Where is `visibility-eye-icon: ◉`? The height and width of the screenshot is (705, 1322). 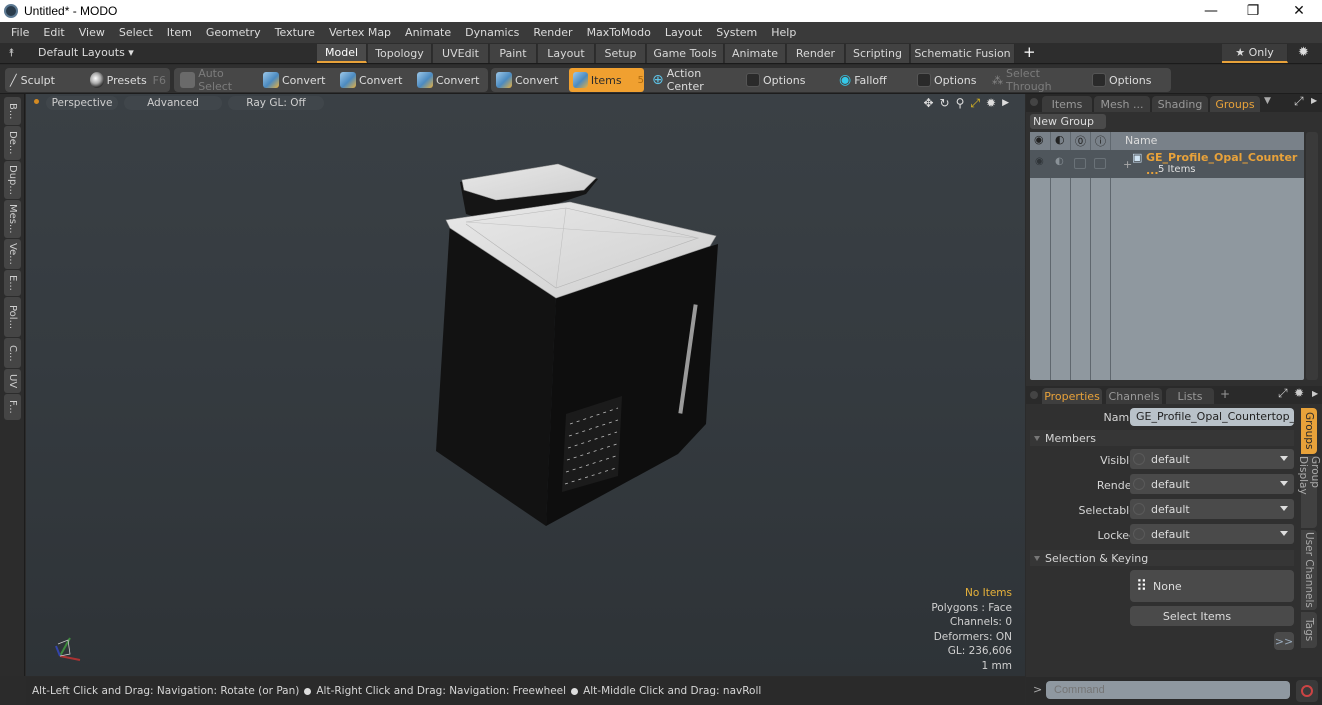
visibility-eye-icon: ◉ is located at coordinates (1039, 139).